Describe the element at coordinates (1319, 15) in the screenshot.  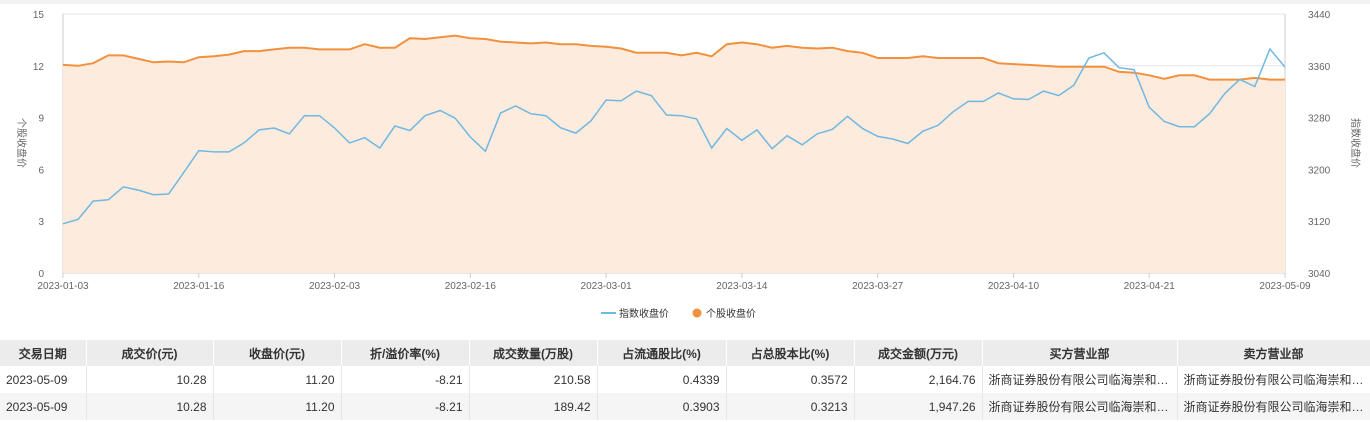
I see `y-right-tick-label: 3440` at that location.